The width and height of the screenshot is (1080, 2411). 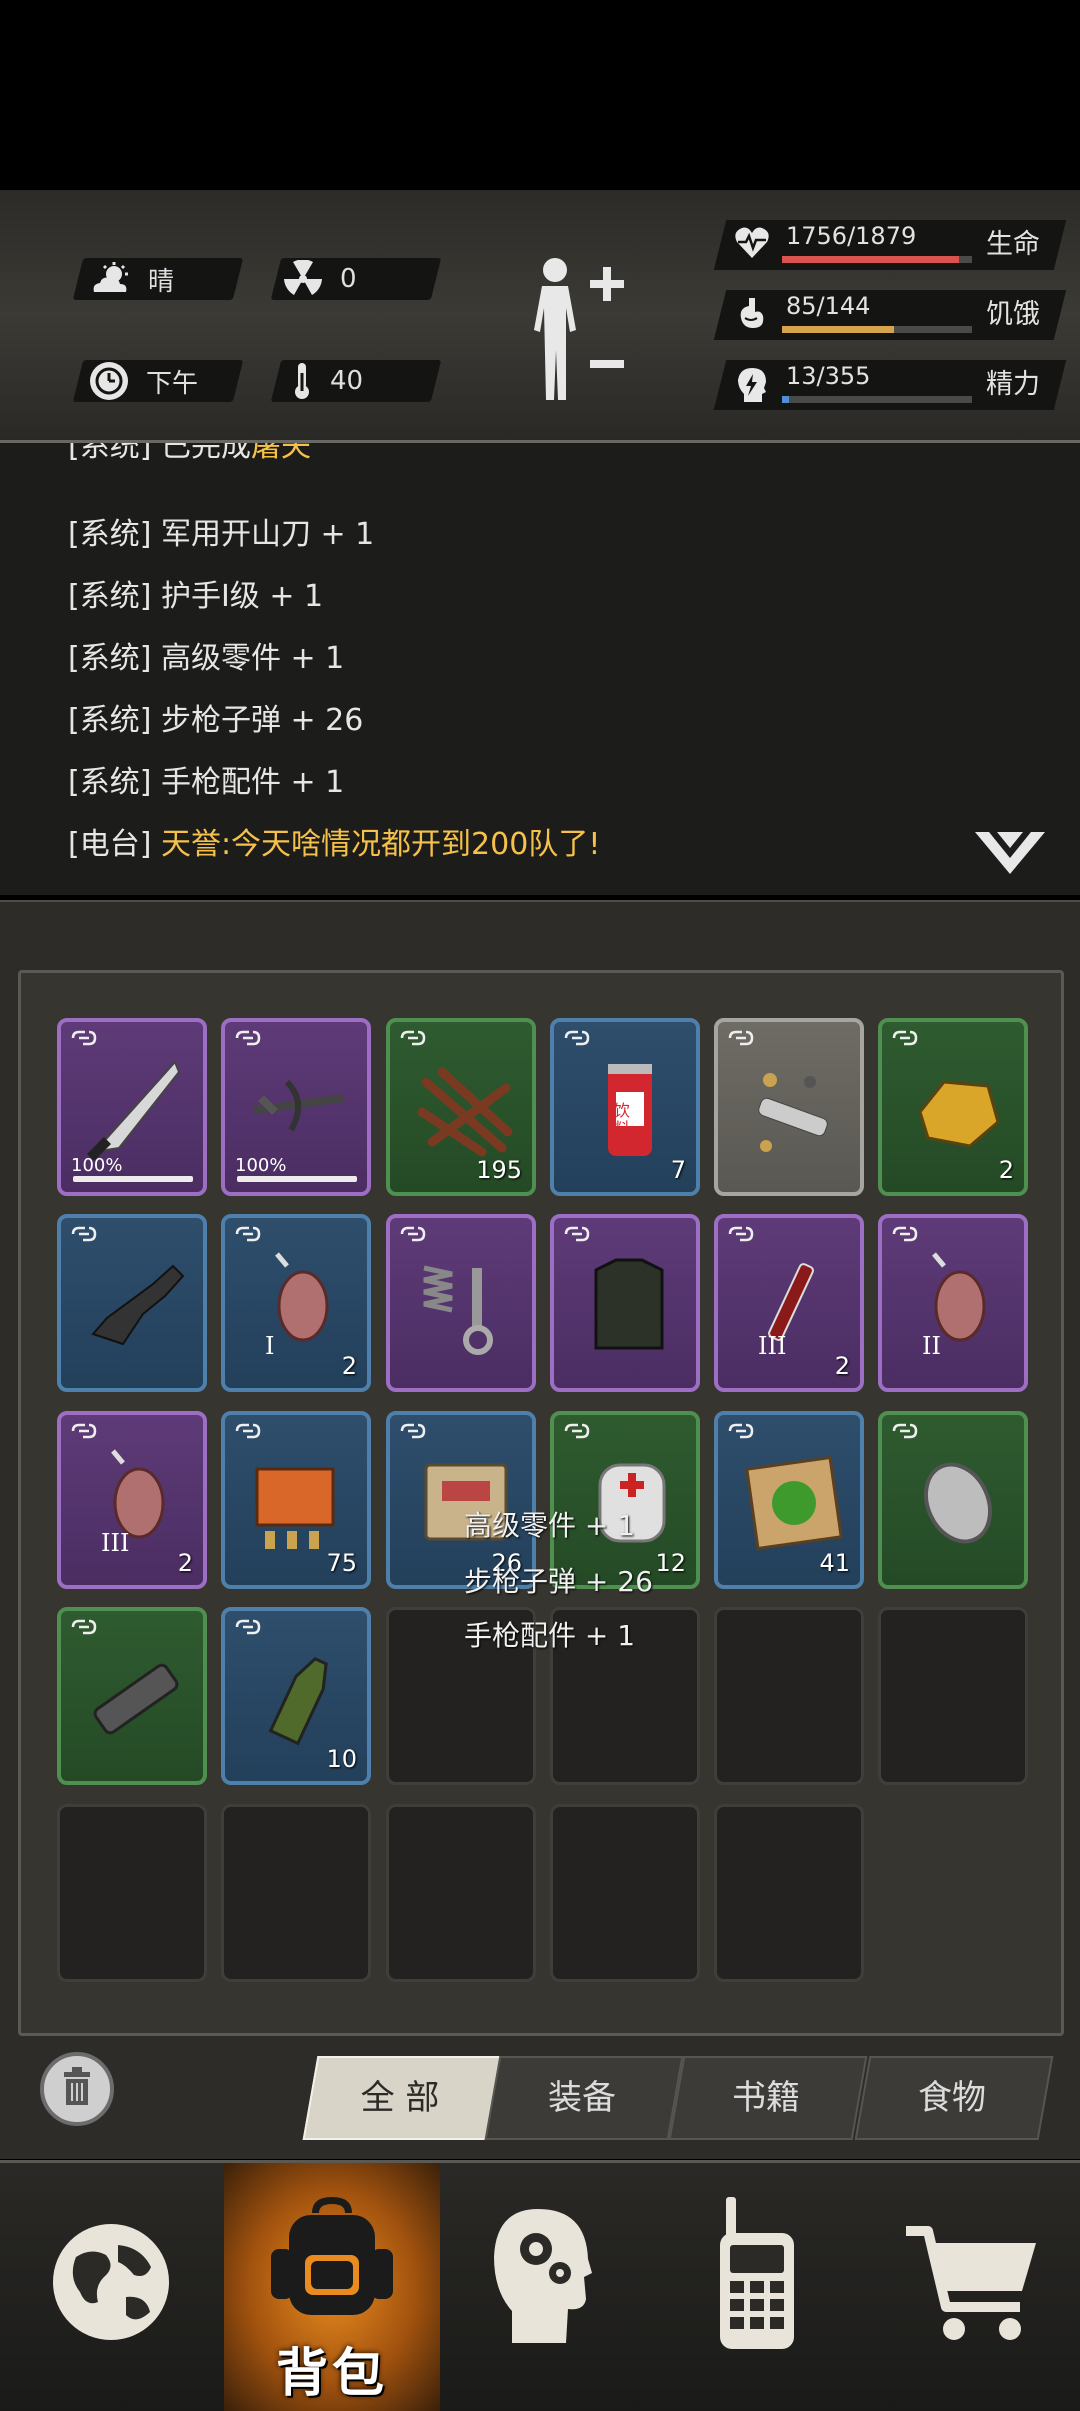 I want to click on herb-map-icon, so click(x=794, y=1503).